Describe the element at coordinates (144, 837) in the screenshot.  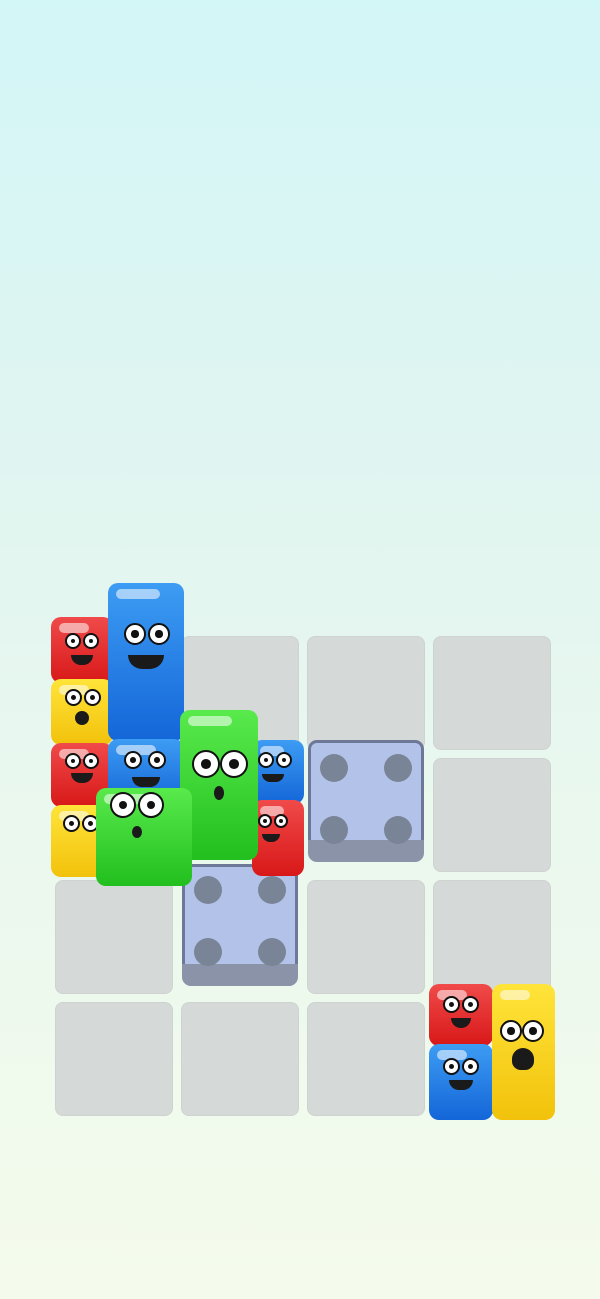
I see `green-jelly` at that location.